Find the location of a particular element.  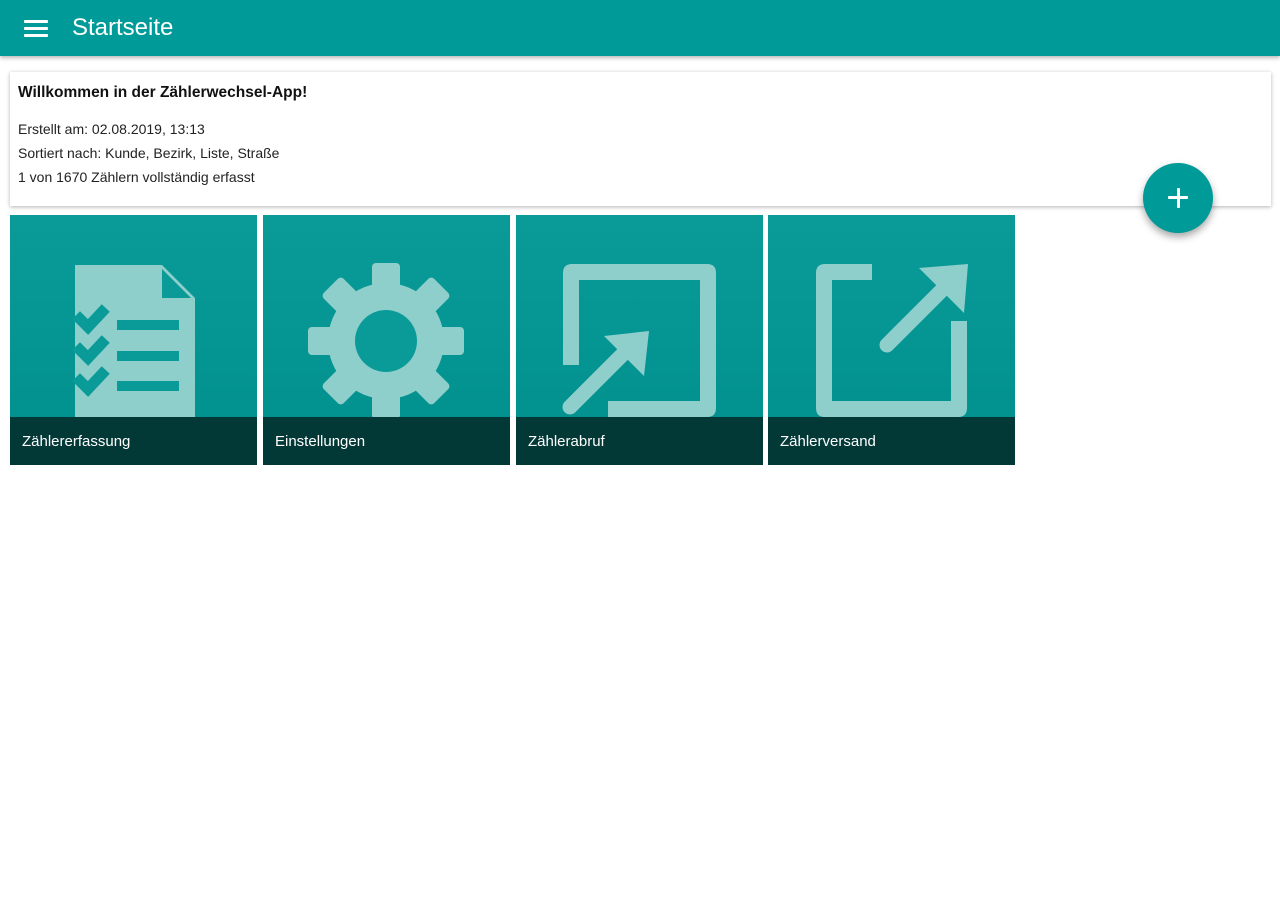

created-date-text: Erstellt am: 02.08.2019, 13:13 is located at coordinates (111, 129).